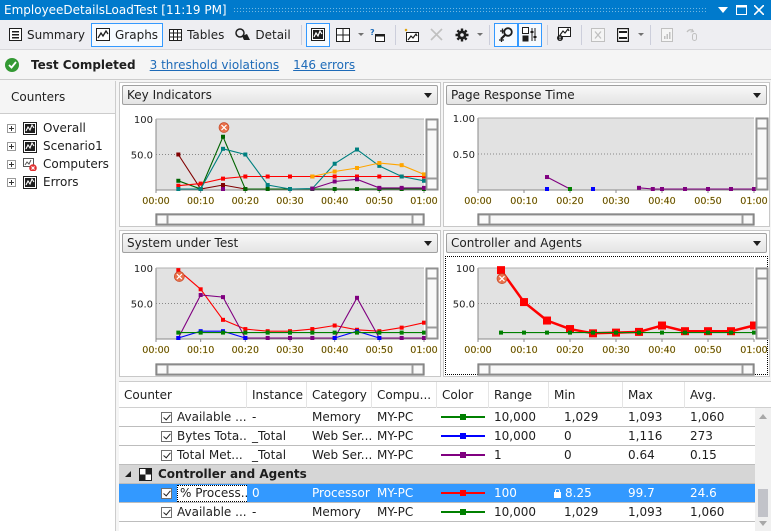 The width and height of the screenshot is (771, 531). Describe the element at coordinates (564, 35) in the screenshot. I see `export-graph-button` at that location.